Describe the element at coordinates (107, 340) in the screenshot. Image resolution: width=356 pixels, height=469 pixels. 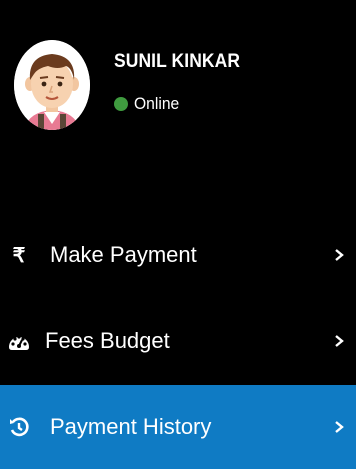
I see `menu-item-label: Fees Budget` at that location.